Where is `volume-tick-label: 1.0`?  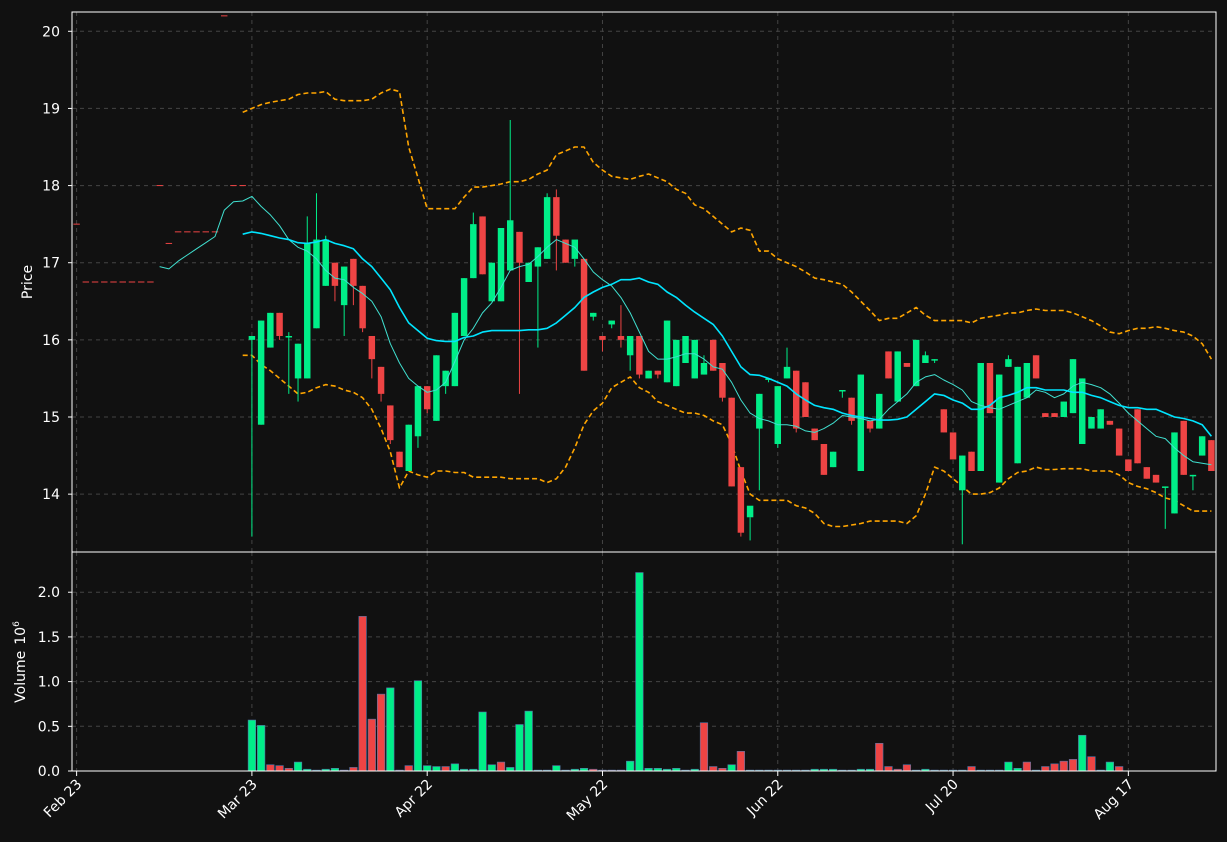
volume-tick-label: 1.0 is located at coordinates (49, 683).